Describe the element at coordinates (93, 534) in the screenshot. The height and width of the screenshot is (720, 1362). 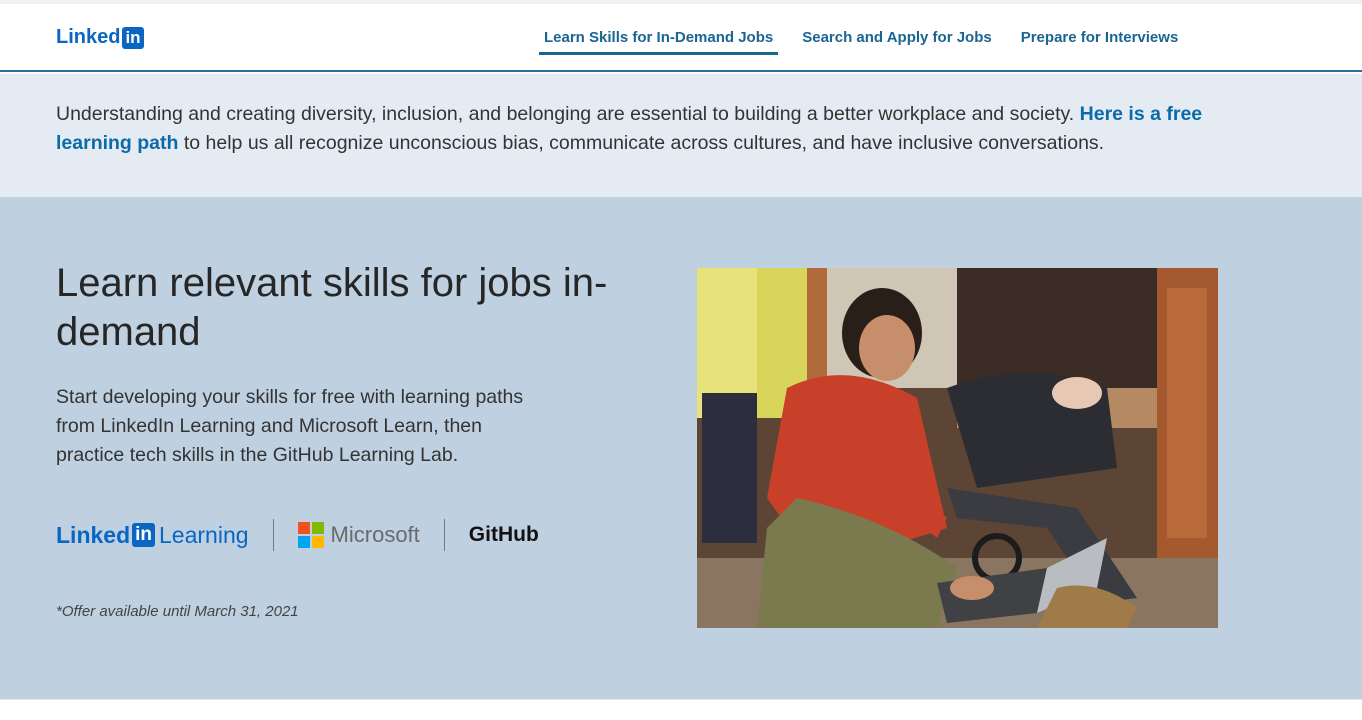
I see `linkedin-learning-text: Linked` at that location.